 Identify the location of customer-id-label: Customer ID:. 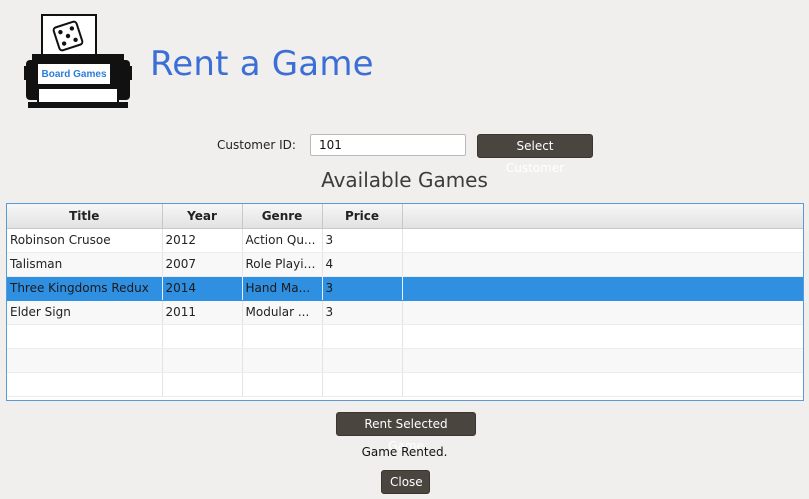
(256, 145).